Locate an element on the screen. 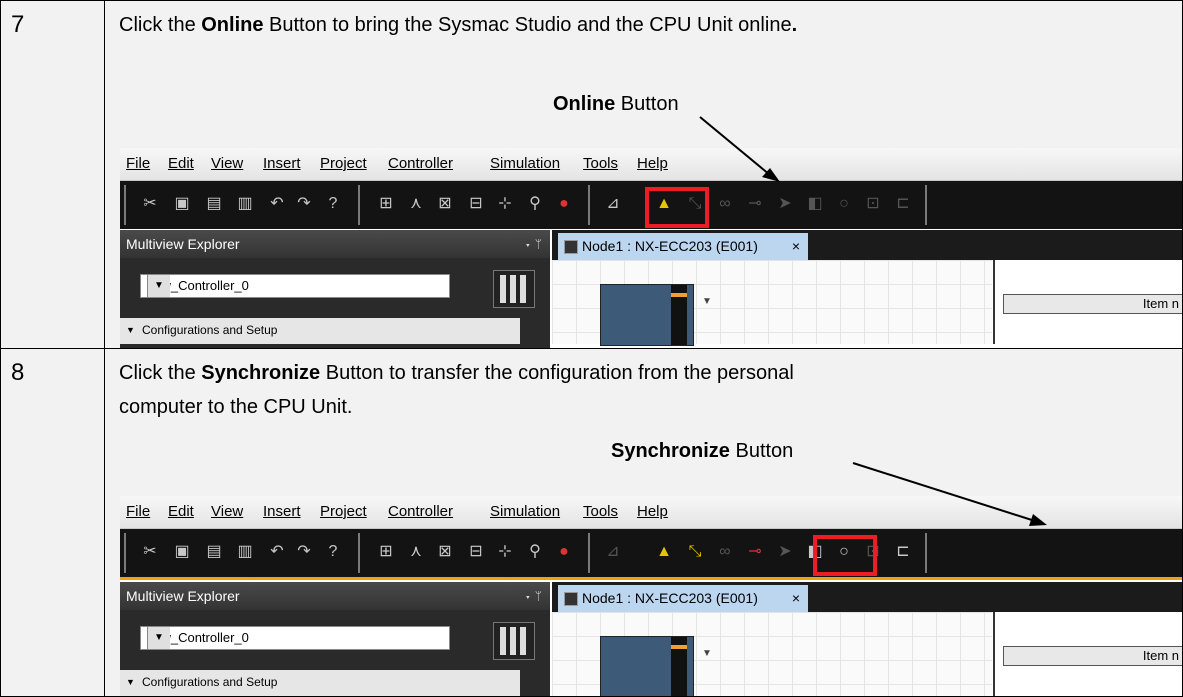 The height and width of the screenshot is (697, 1183). step-number: 8 is located at coordinates (18, 372).